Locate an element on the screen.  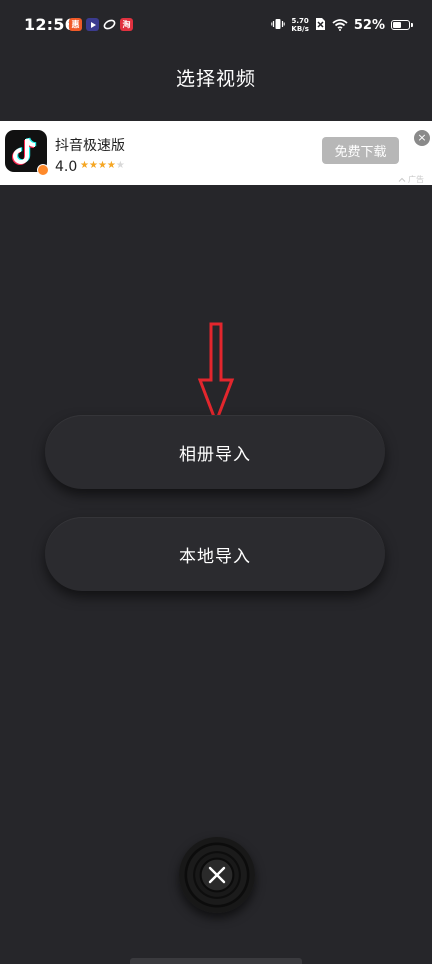
rating-stars: ★ ★ ★ ★ ★ is located at coordinates (102, 166).